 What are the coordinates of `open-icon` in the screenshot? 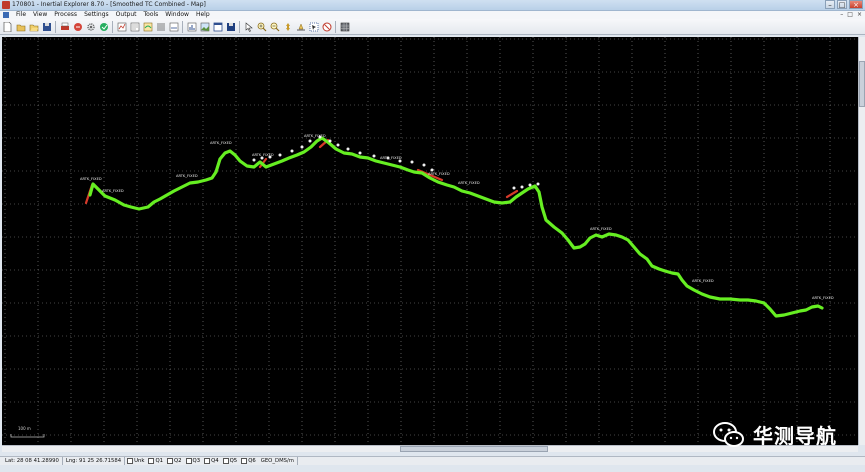 It's located at (20, 26).